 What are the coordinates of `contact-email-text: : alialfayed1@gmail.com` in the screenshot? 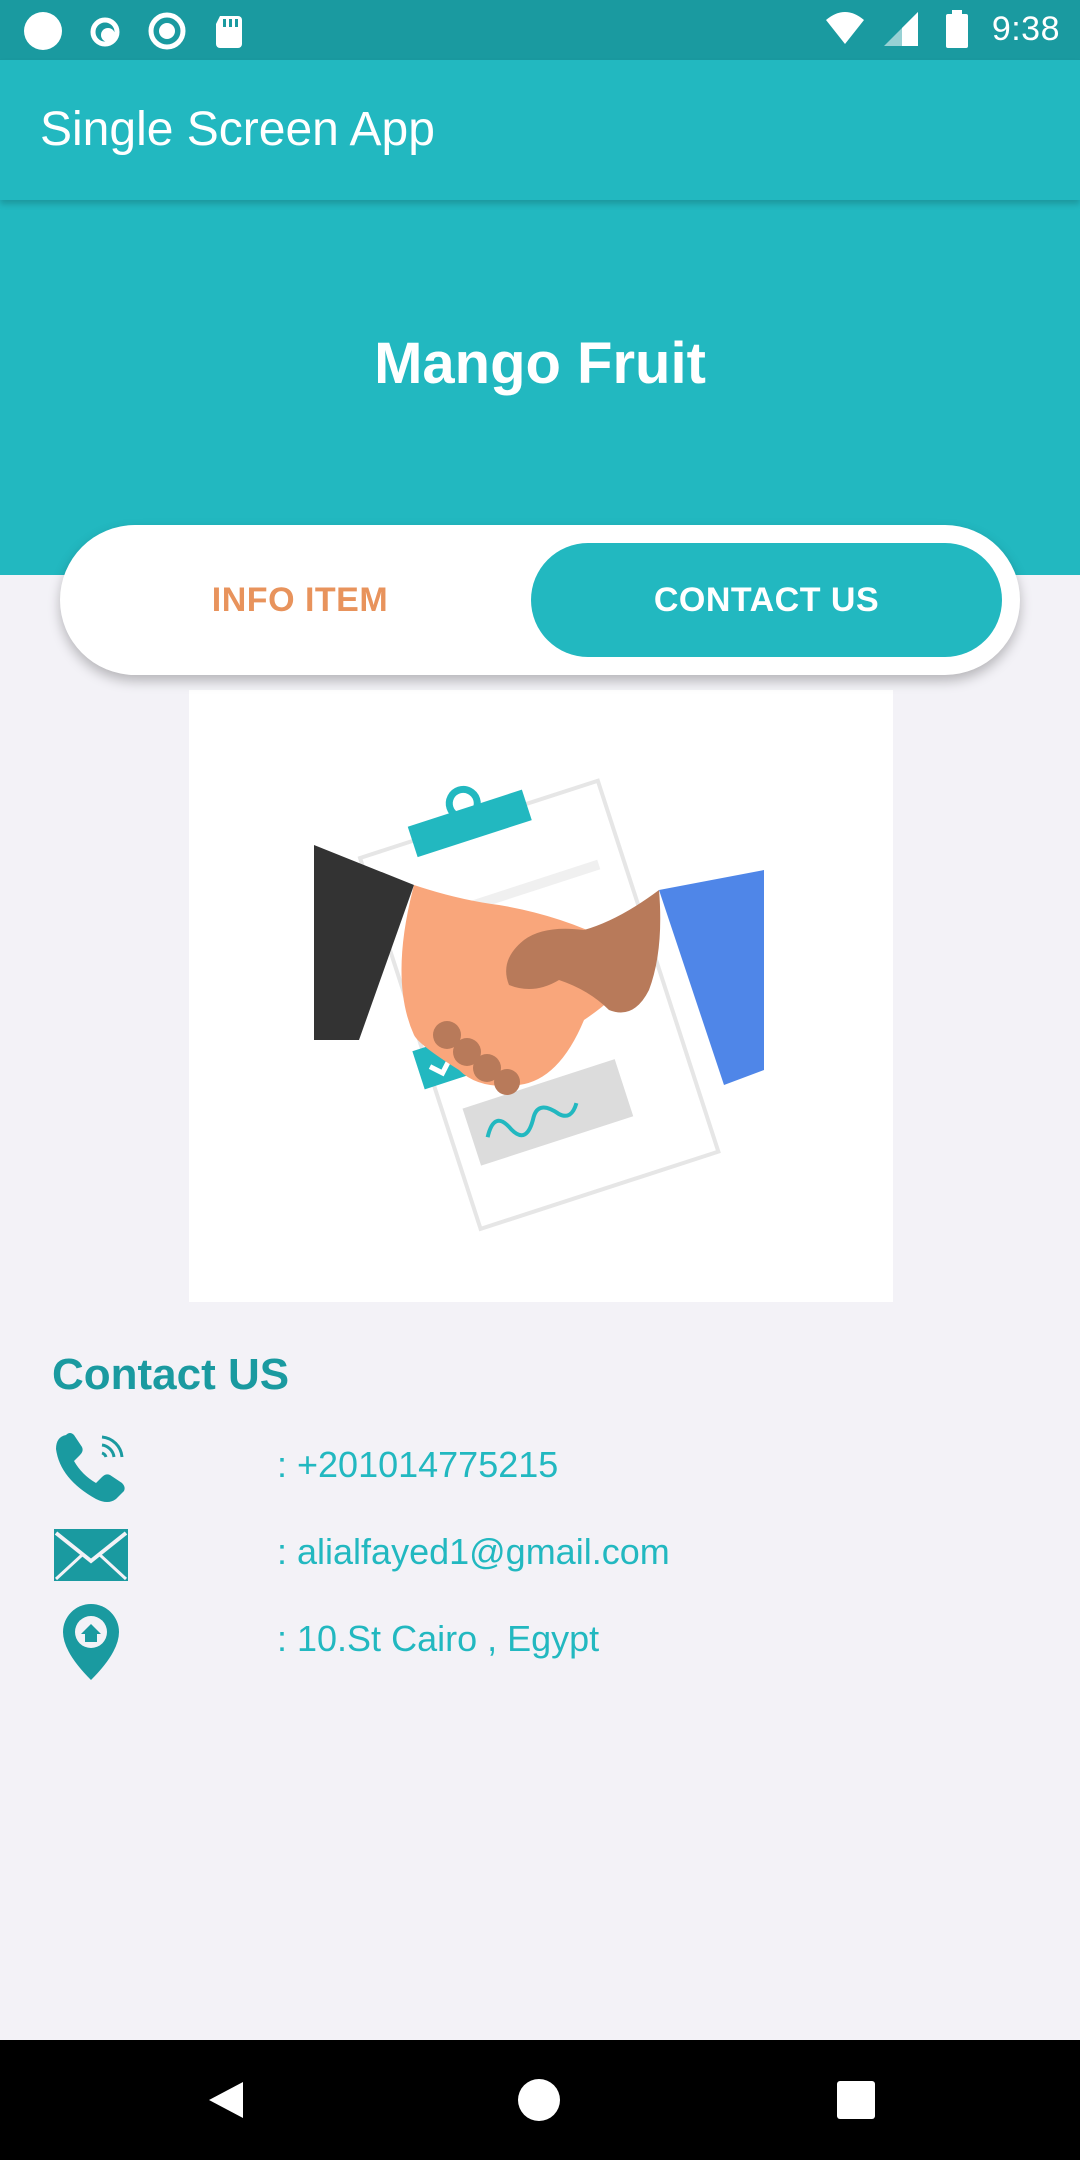 It's located at (473, 1551).